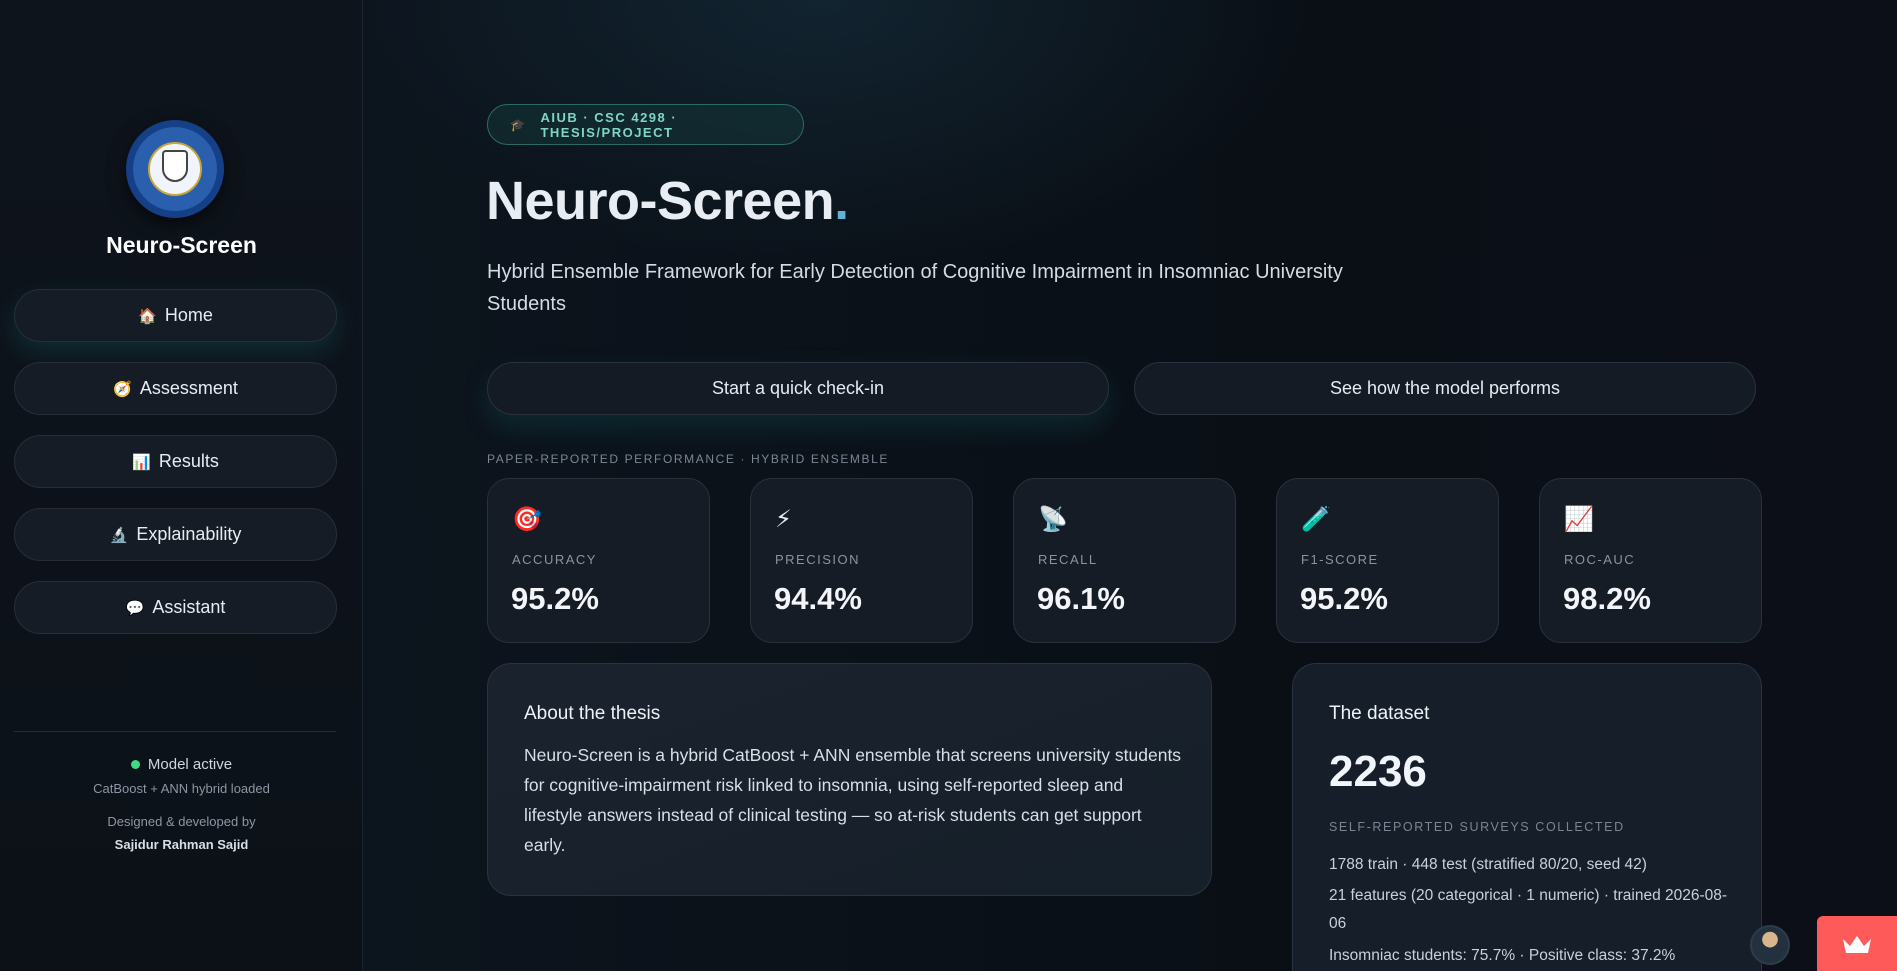  I want to click on compass-icon: 🧭, so click(122, 389).